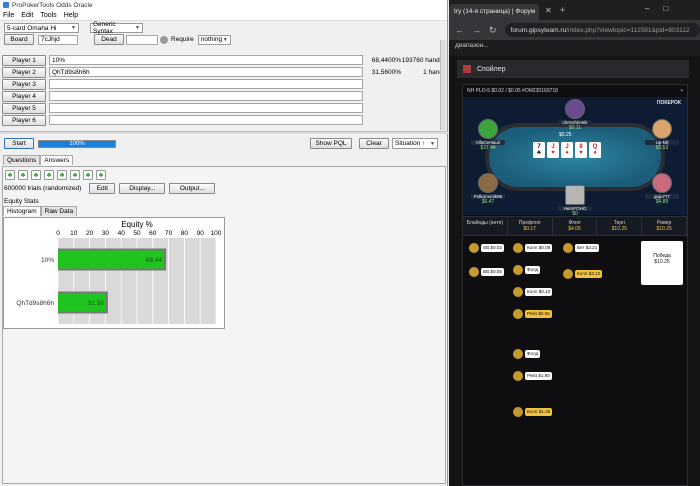  Describe the element at coordinates (575, 115) in the screenshot. I see `seat: chenshimeik $0.11` at that location.